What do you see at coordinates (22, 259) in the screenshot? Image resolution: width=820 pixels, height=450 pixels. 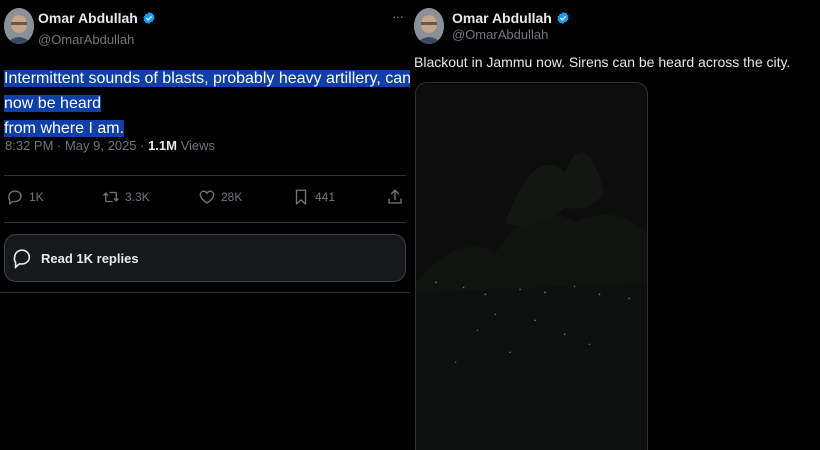 I see `speech-bubble-icon` at bounding box center [22, 259].